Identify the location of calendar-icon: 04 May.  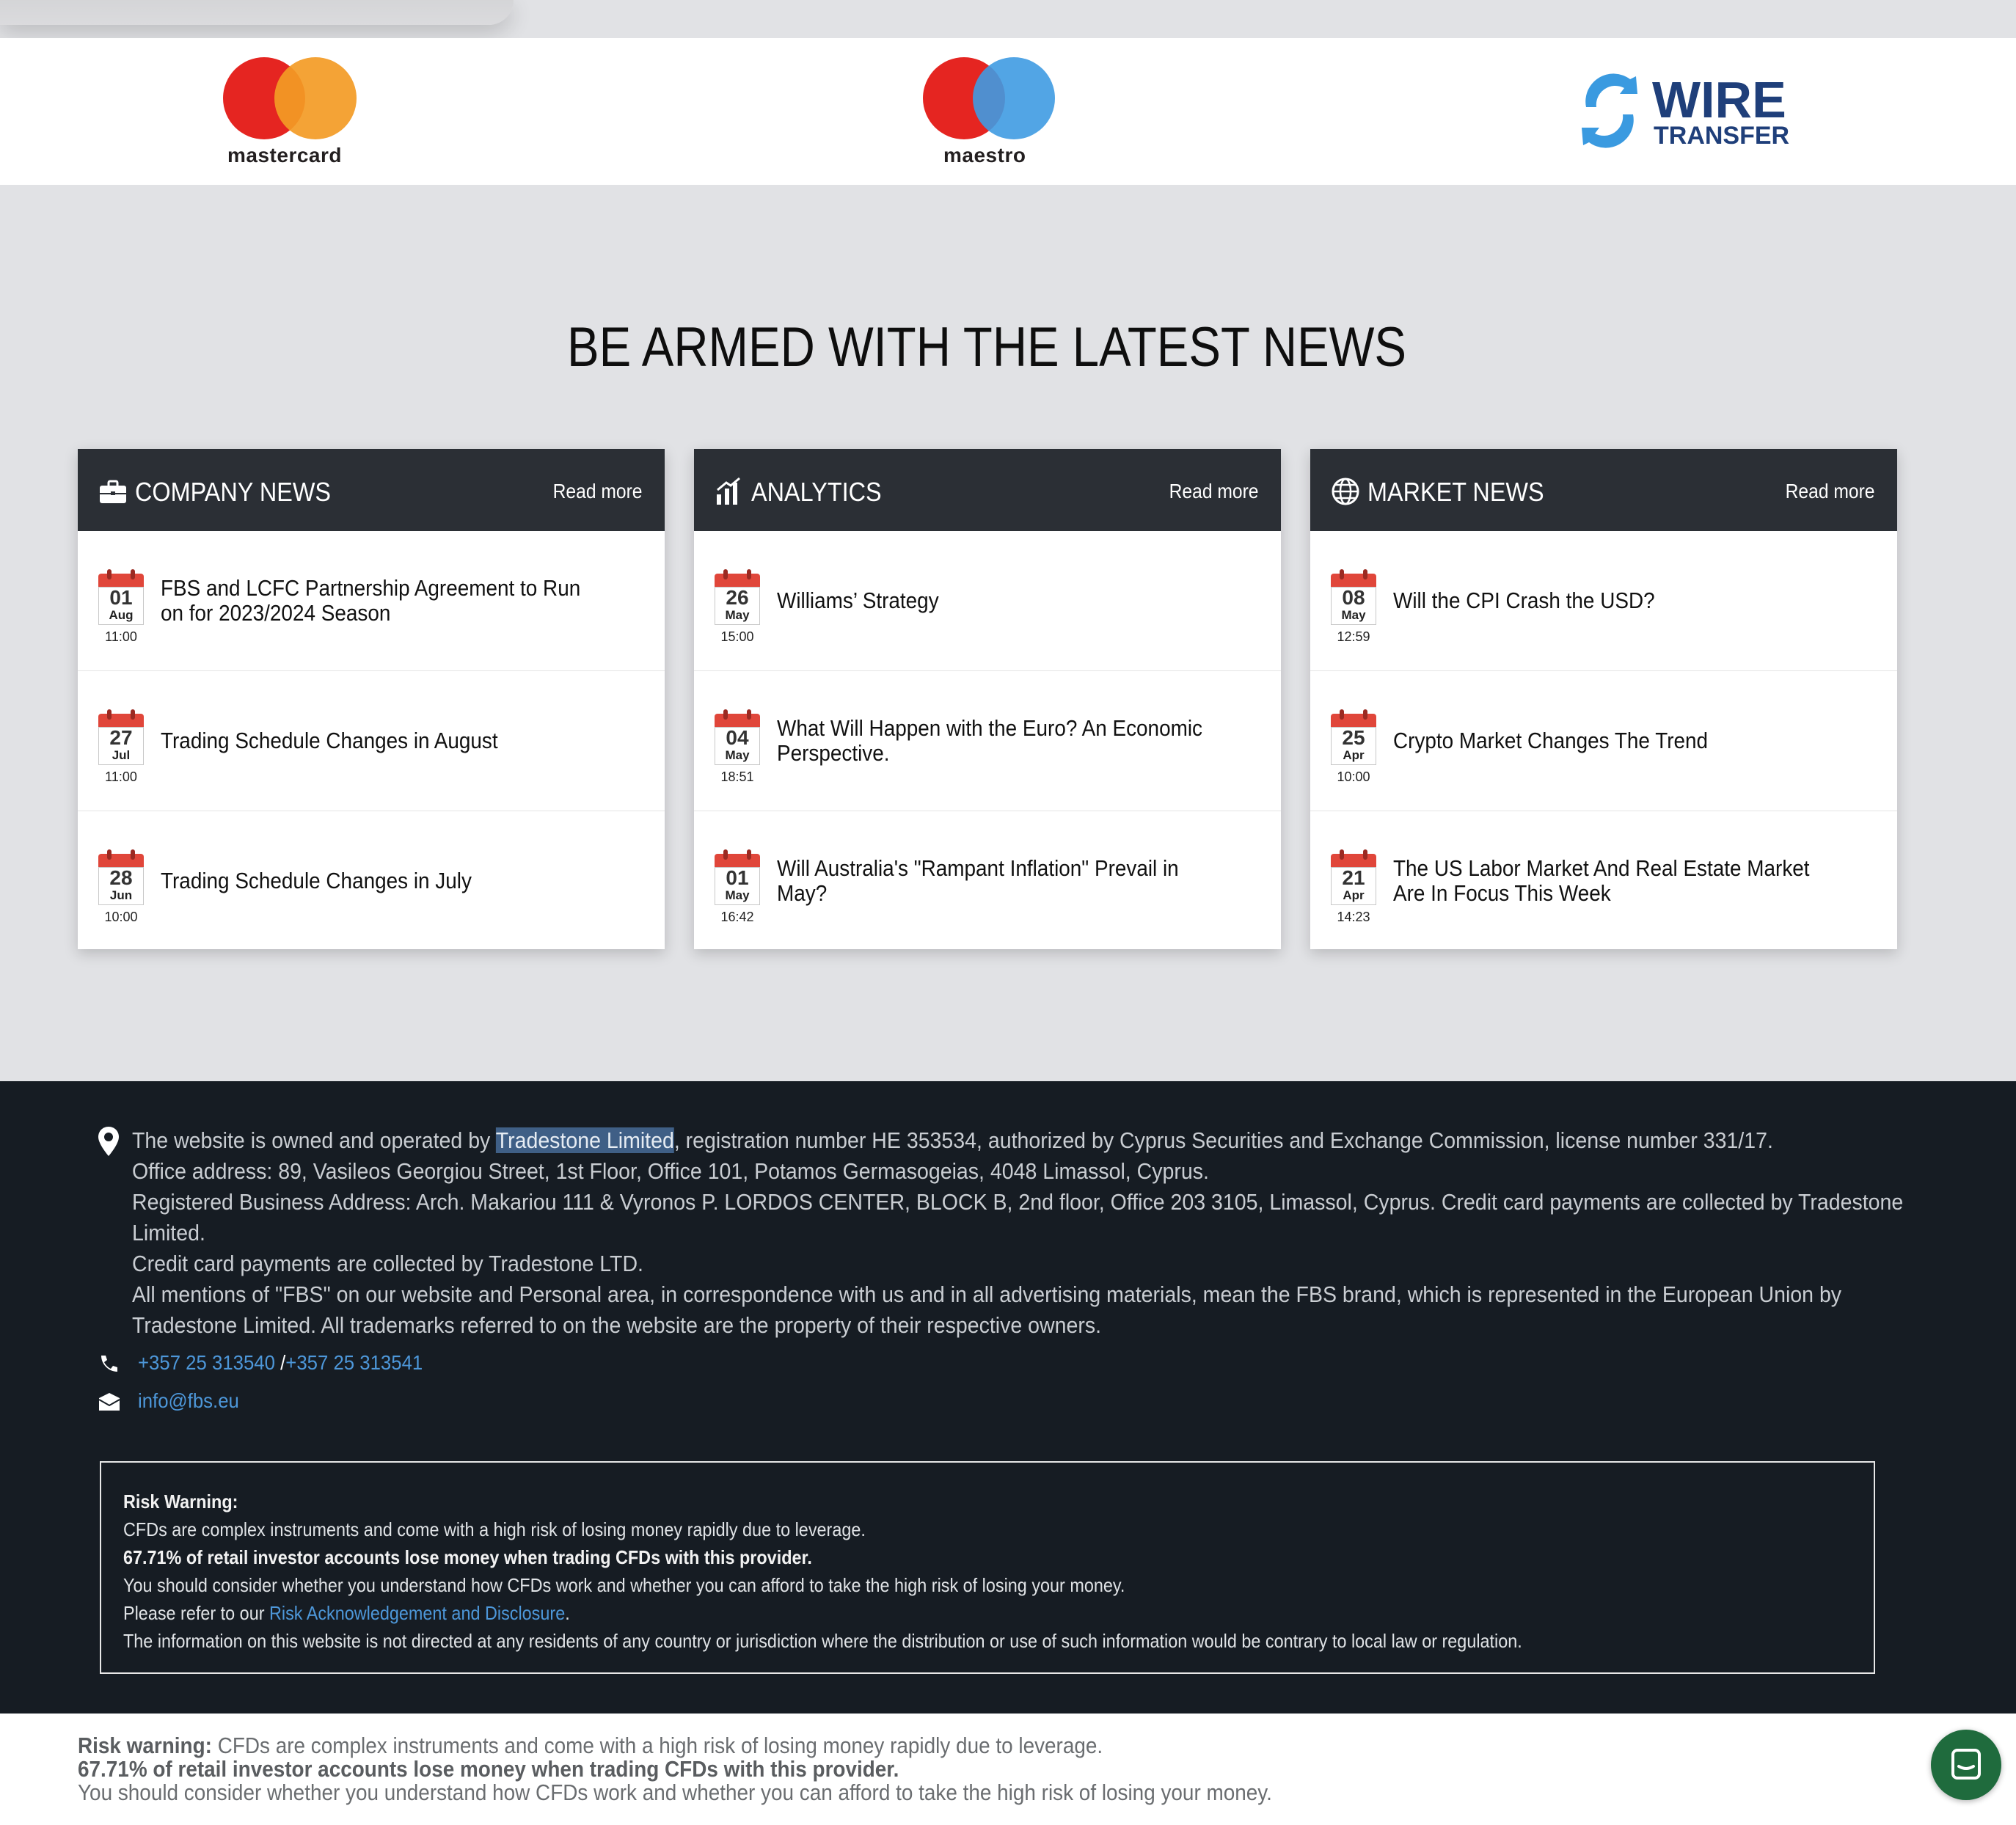
(737, 737).